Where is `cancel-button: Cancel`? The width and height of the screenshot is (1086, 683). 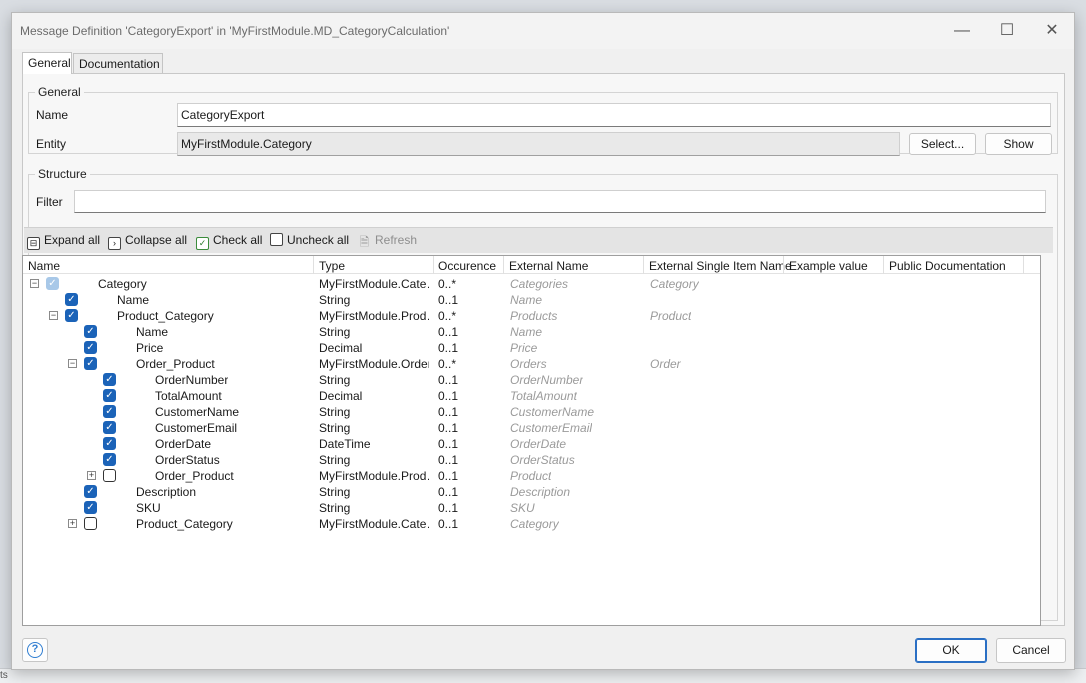 cancel-button: Cancel is located at coordinates (1031, 650).